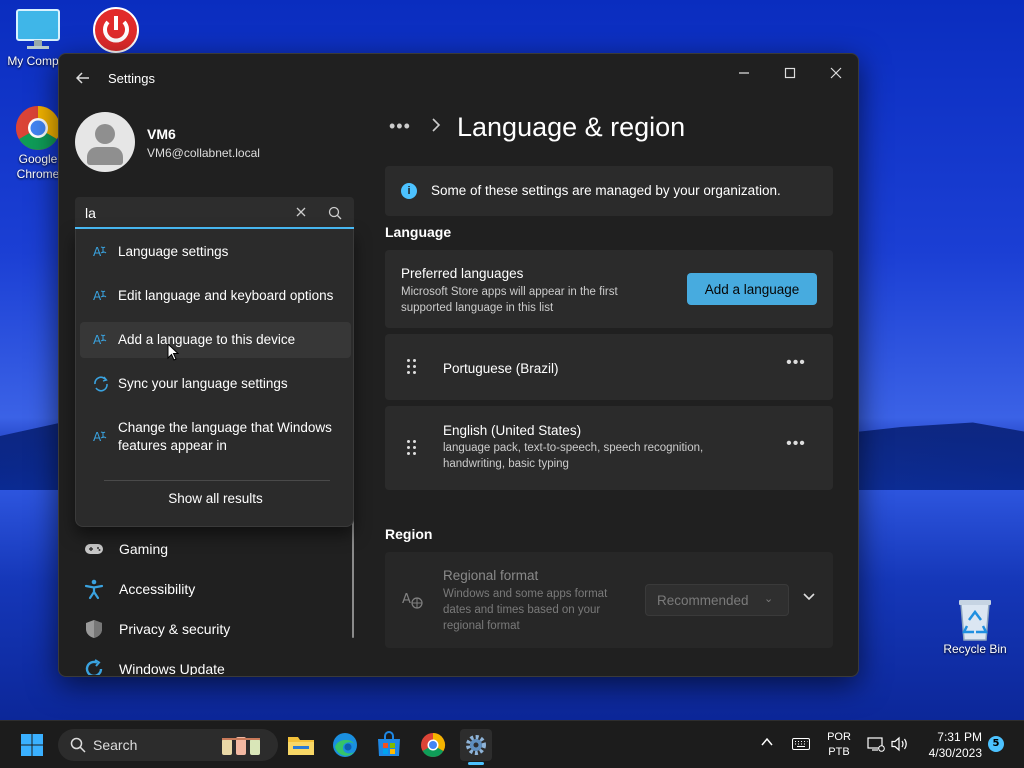 The width and height of the screenshot is (1024, 768). I want to click on window-title: Settings, so click(131, 78).